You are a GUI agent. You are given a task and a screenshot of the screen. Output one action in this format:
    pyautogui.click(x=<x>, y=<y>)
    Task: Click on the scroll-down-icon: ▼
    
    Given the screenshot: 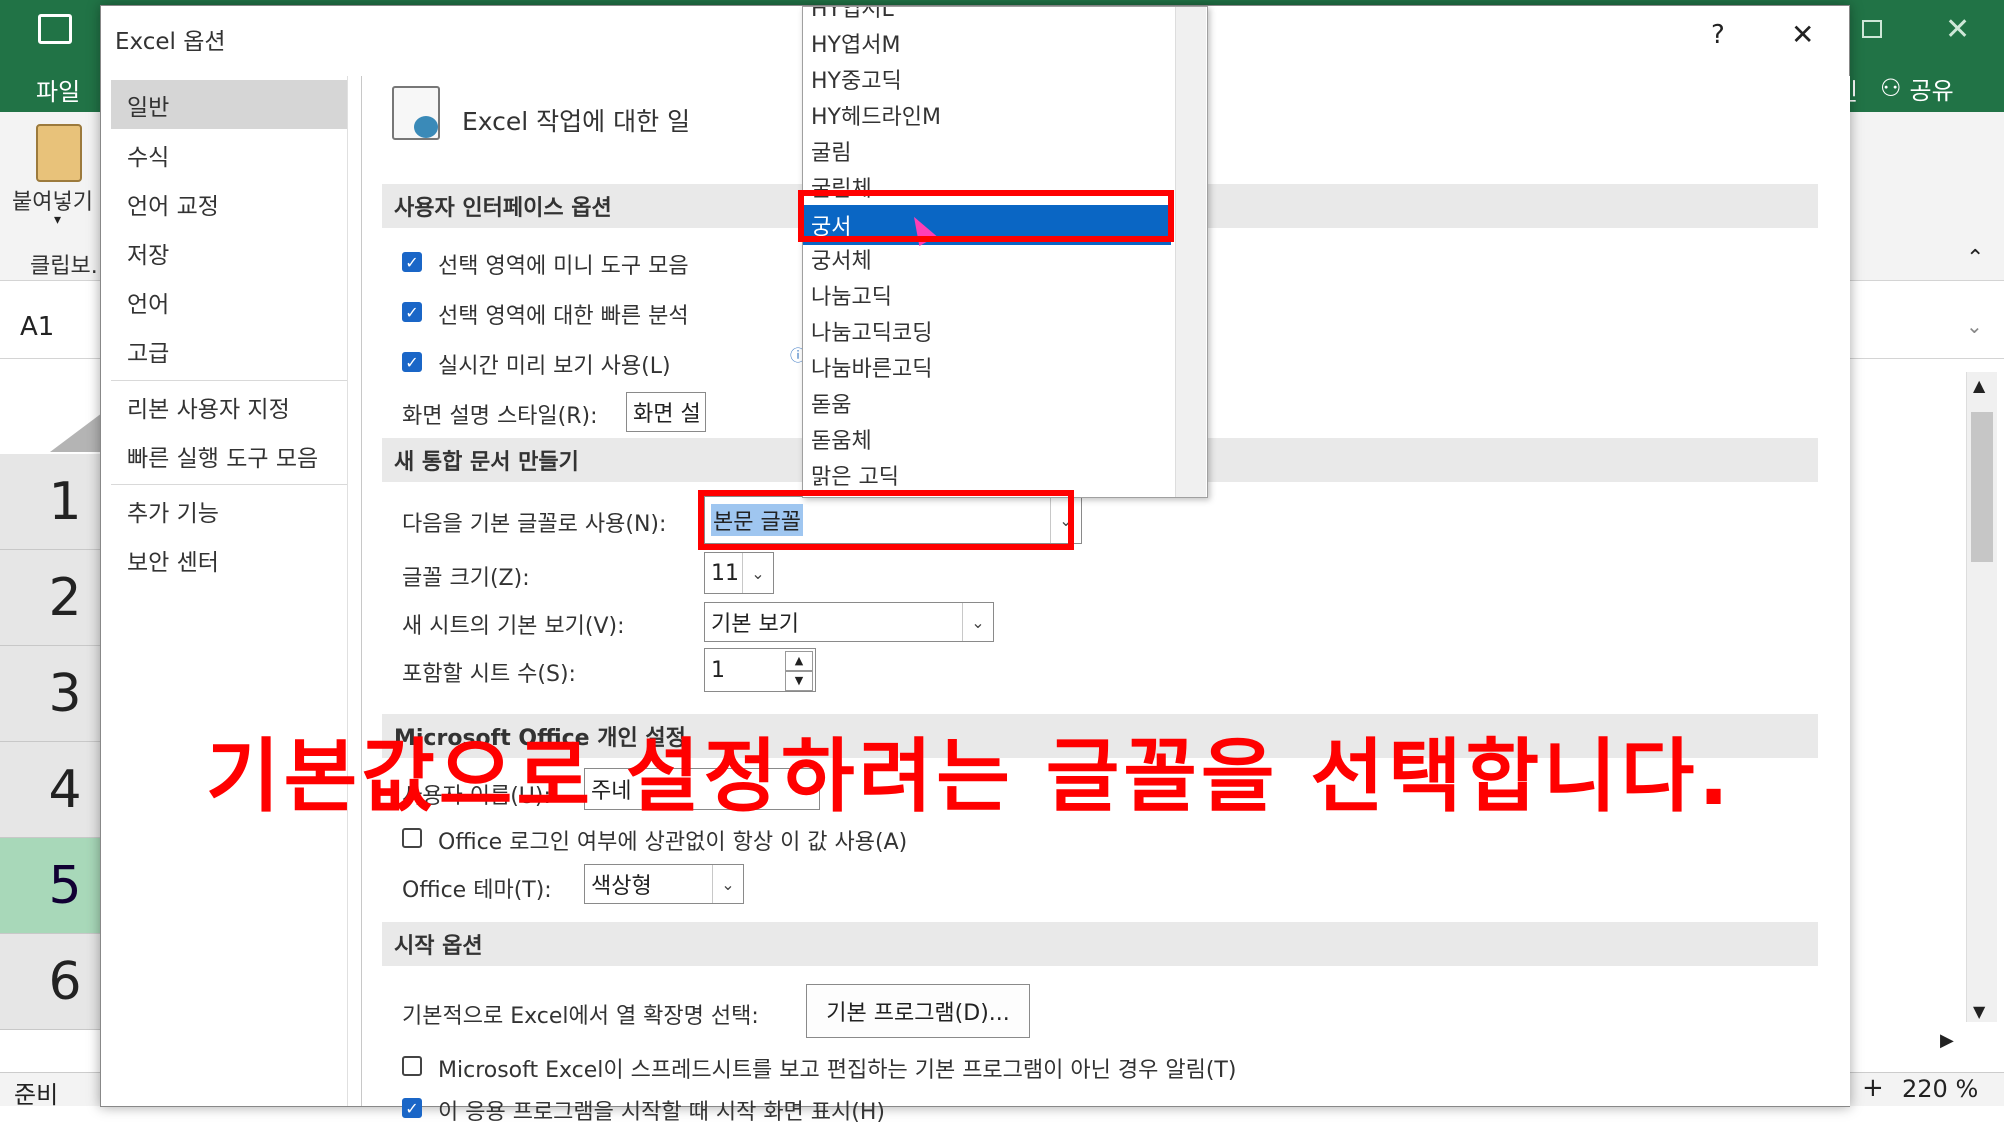 What is the action you would take?
    pyautogui.click(x=1979, y=1011)
    